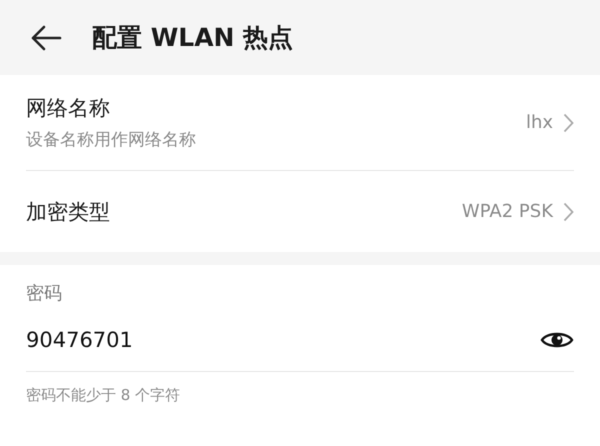  What do you see at coordinates (44, 293) in the screenshot?
I see `field-label: 密码` at bounding box center [44, 293].